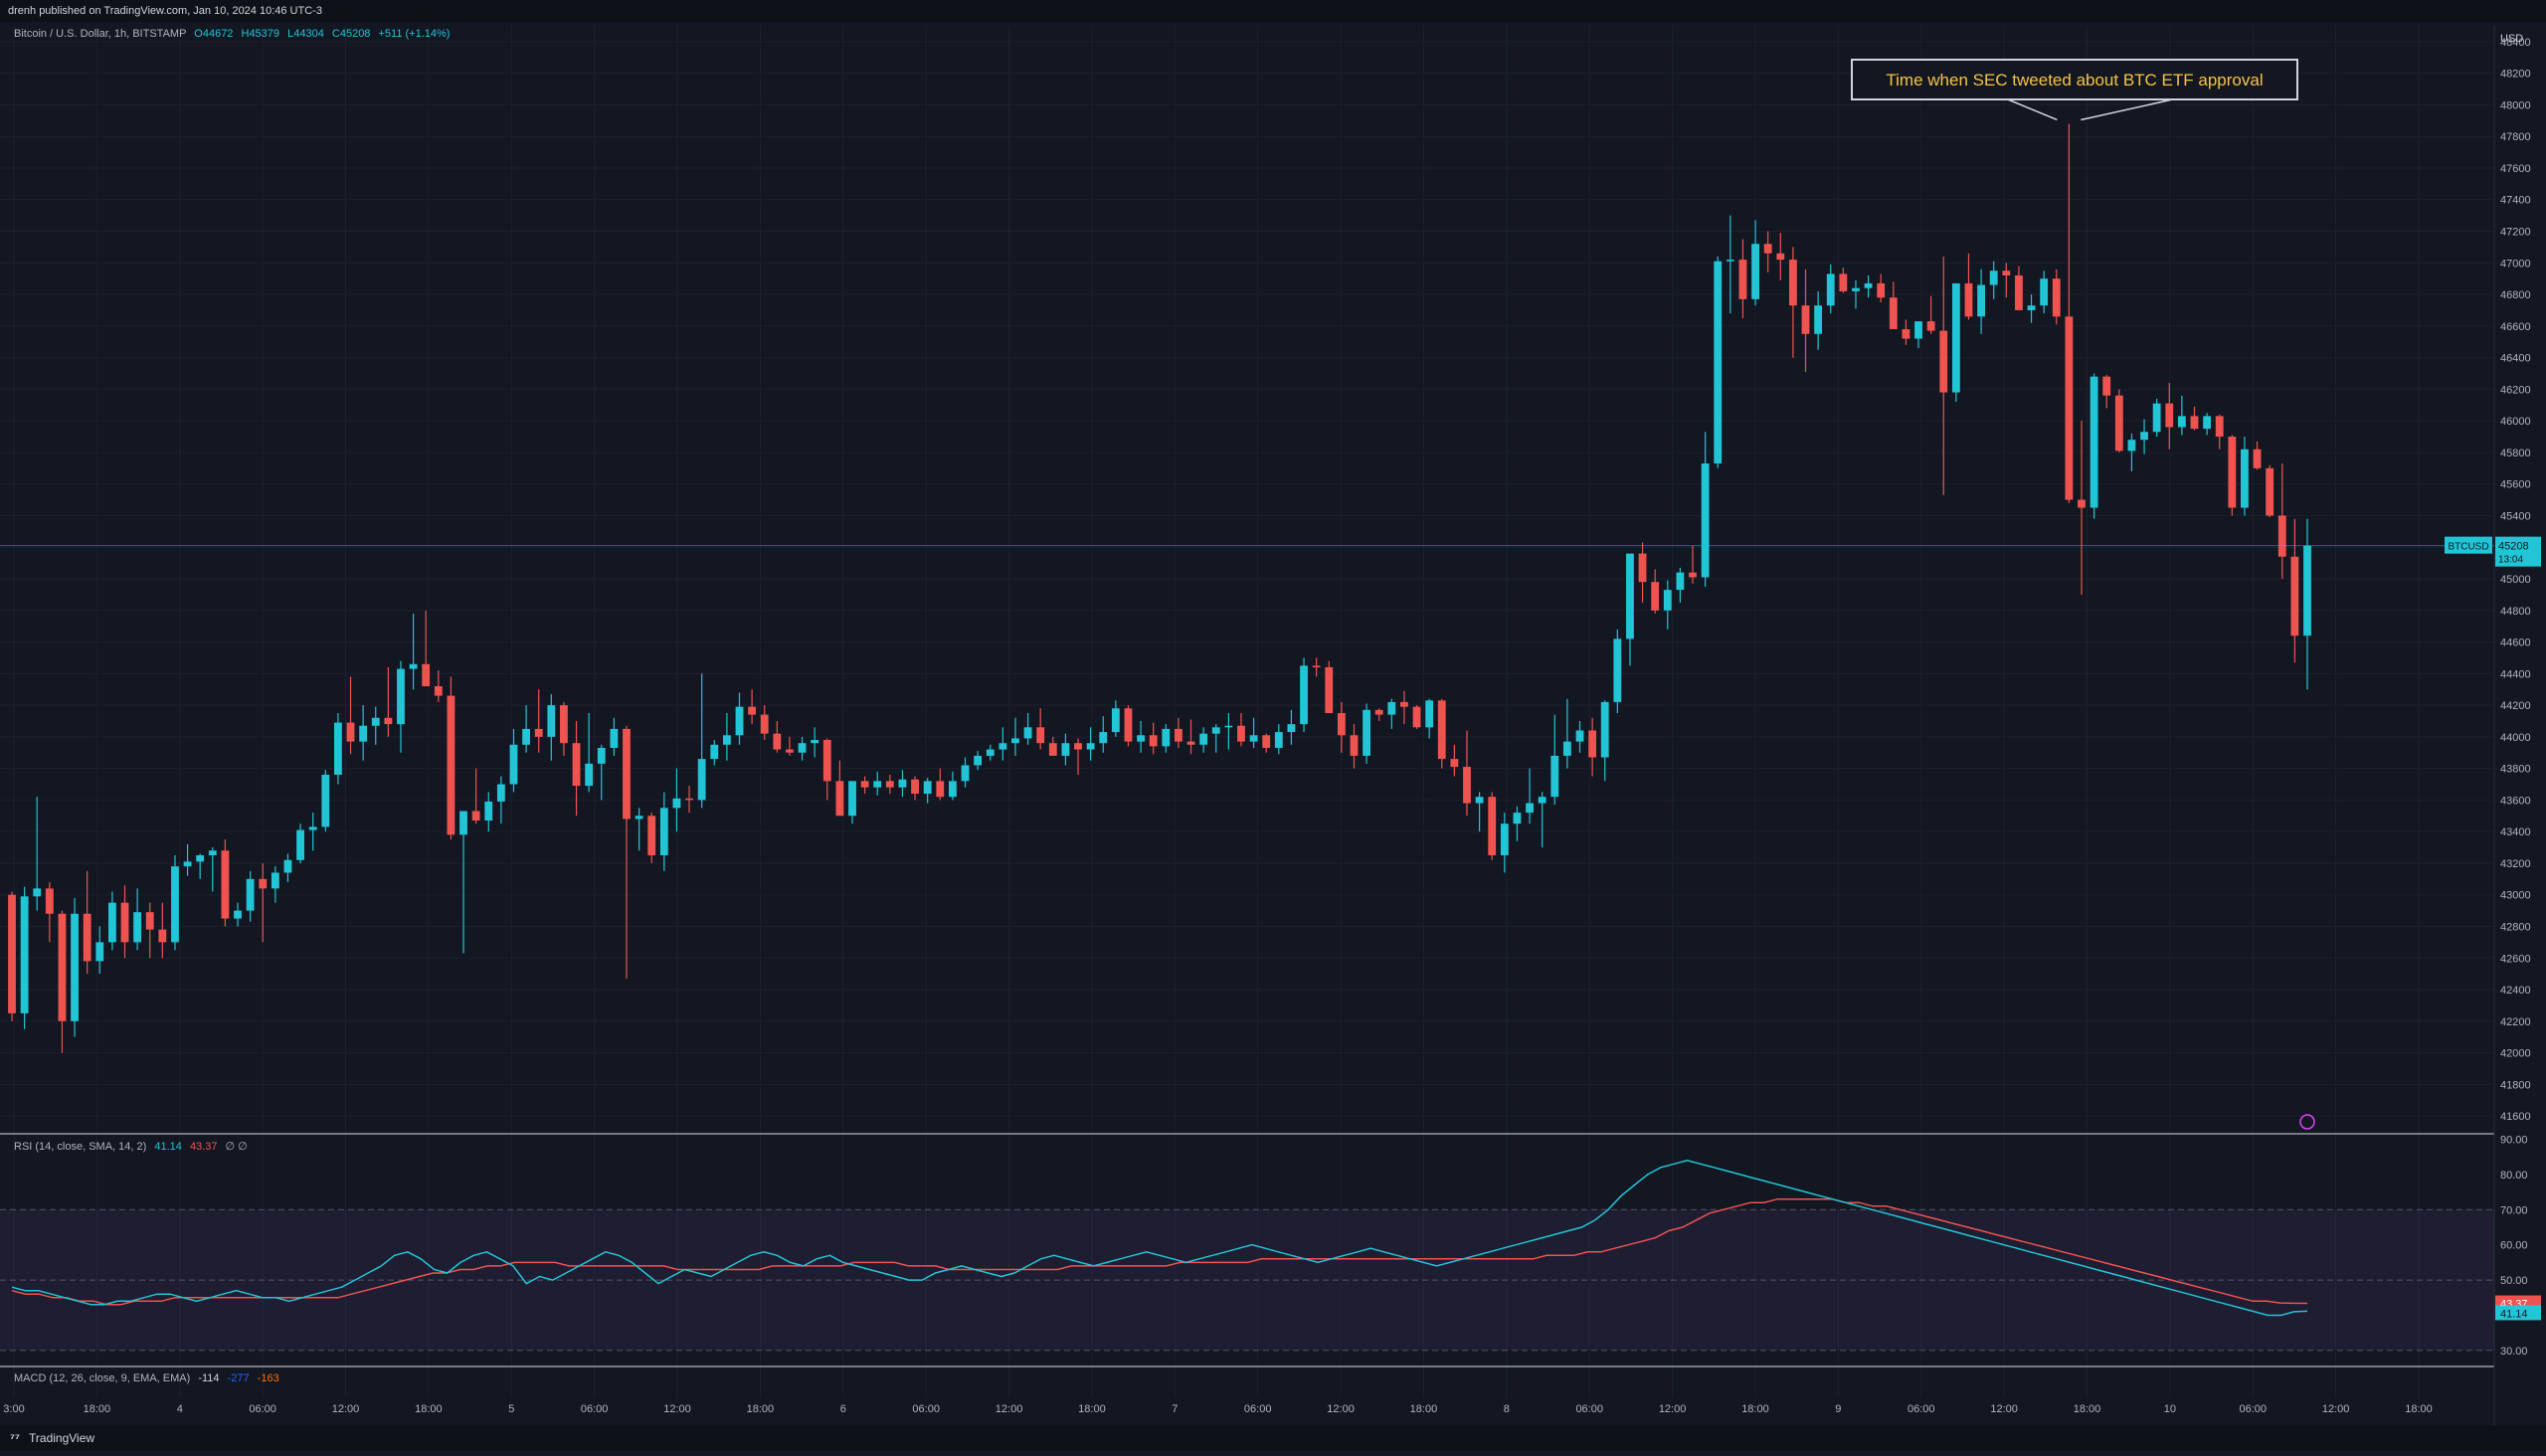 This screenshot has width=2546, height=1456. I want to click on macd-label: MACD (12, 26, close, 9, EMA, EMA), so click(102, 1378).